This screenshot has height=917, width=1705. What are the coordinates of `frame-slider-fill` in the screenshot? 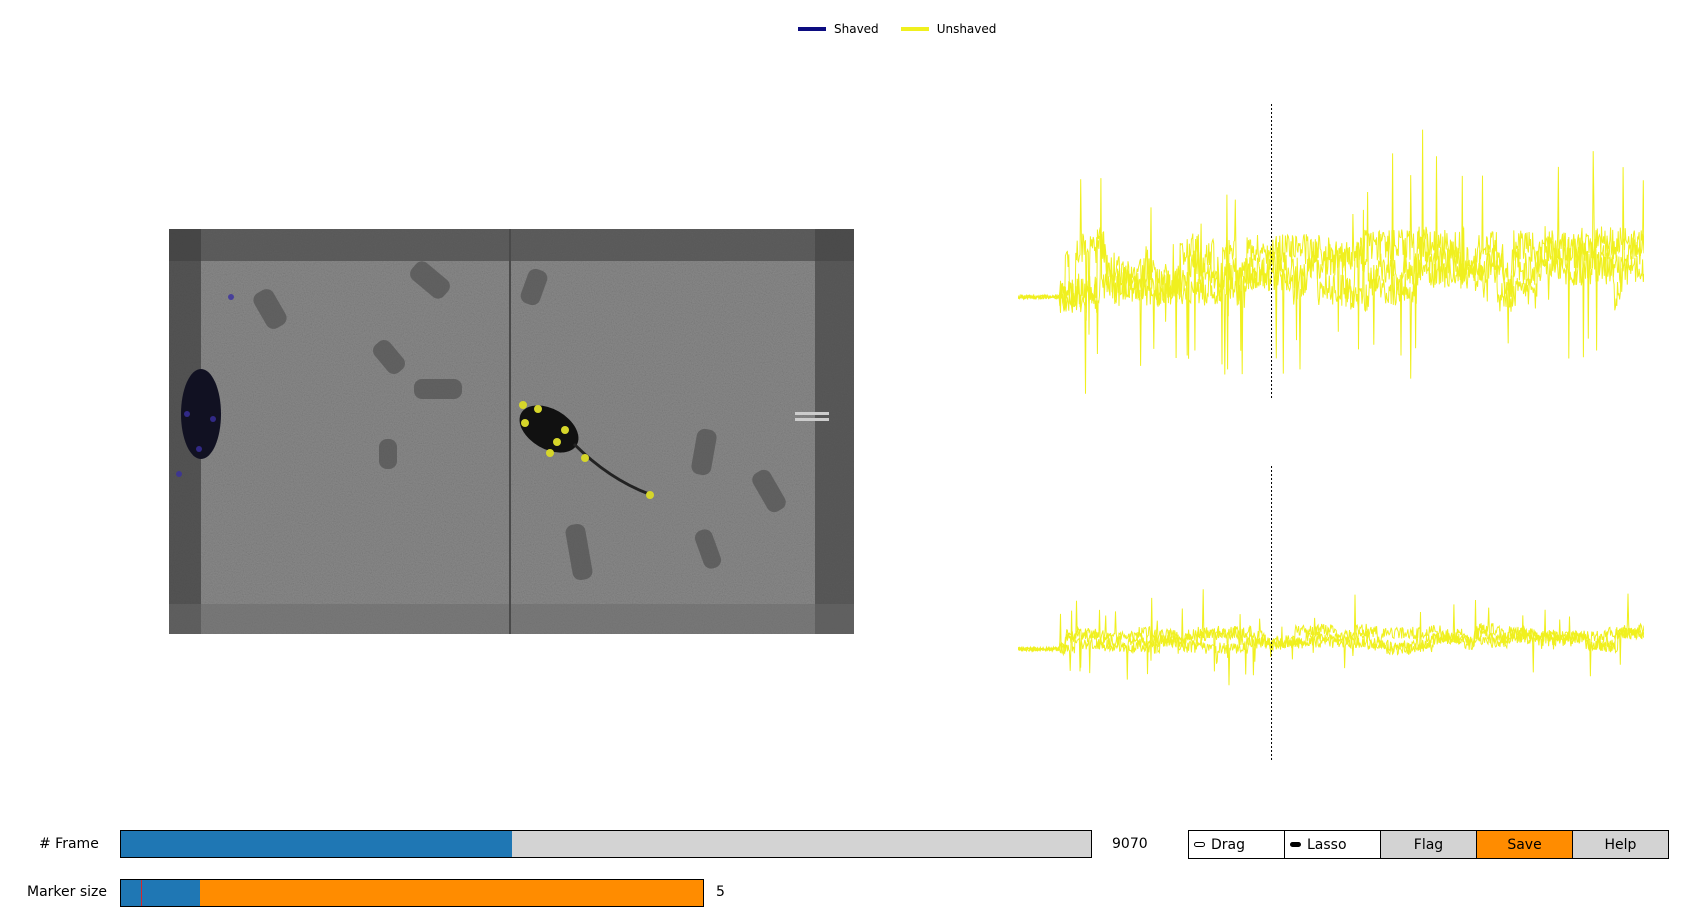 It's located at (316, 844).